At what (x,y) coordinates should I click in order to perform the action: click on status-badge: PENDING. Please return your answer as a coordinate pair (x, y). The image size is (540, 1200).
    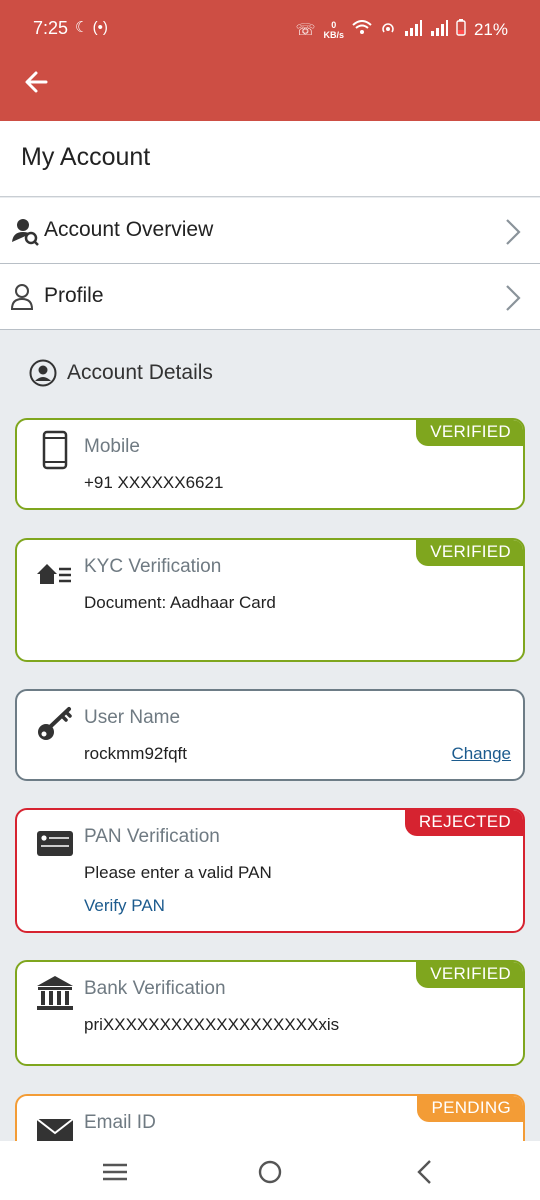
    Looking at the image, I should click on (470, 1109).